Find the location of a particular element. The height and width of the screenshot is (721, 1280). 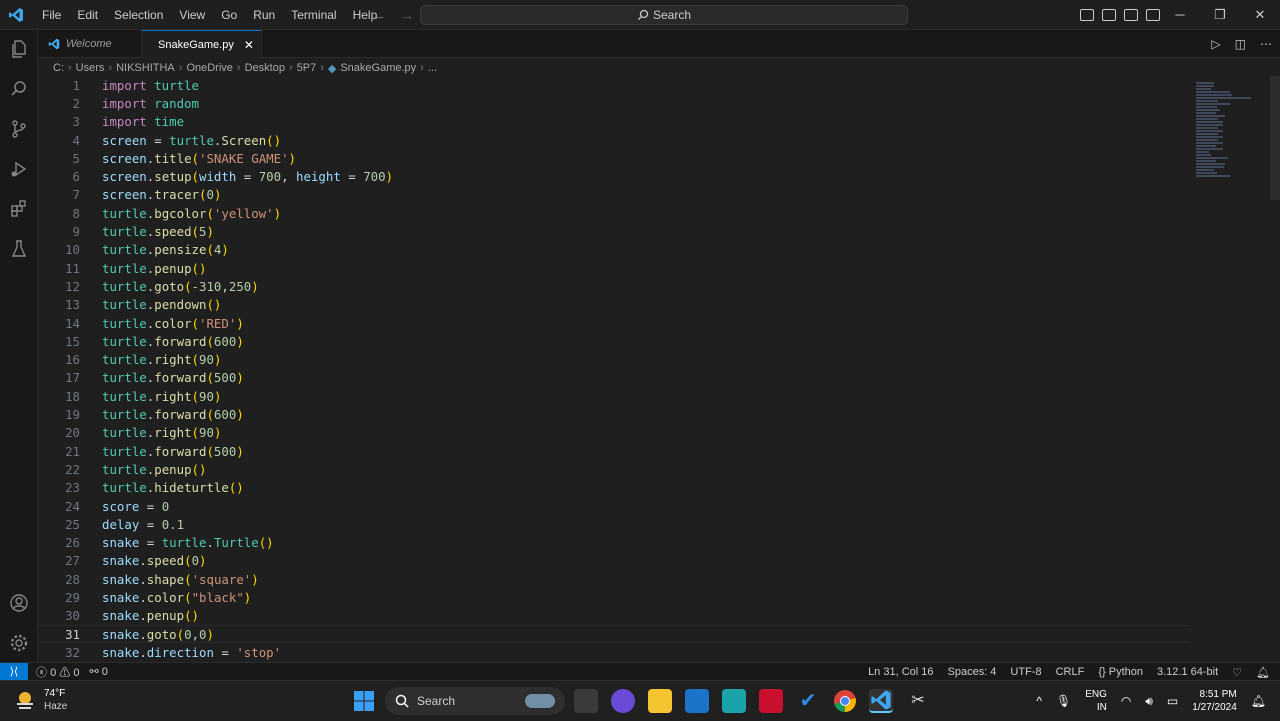

minimize-button: ─ is located at coordinates (1180, 15).